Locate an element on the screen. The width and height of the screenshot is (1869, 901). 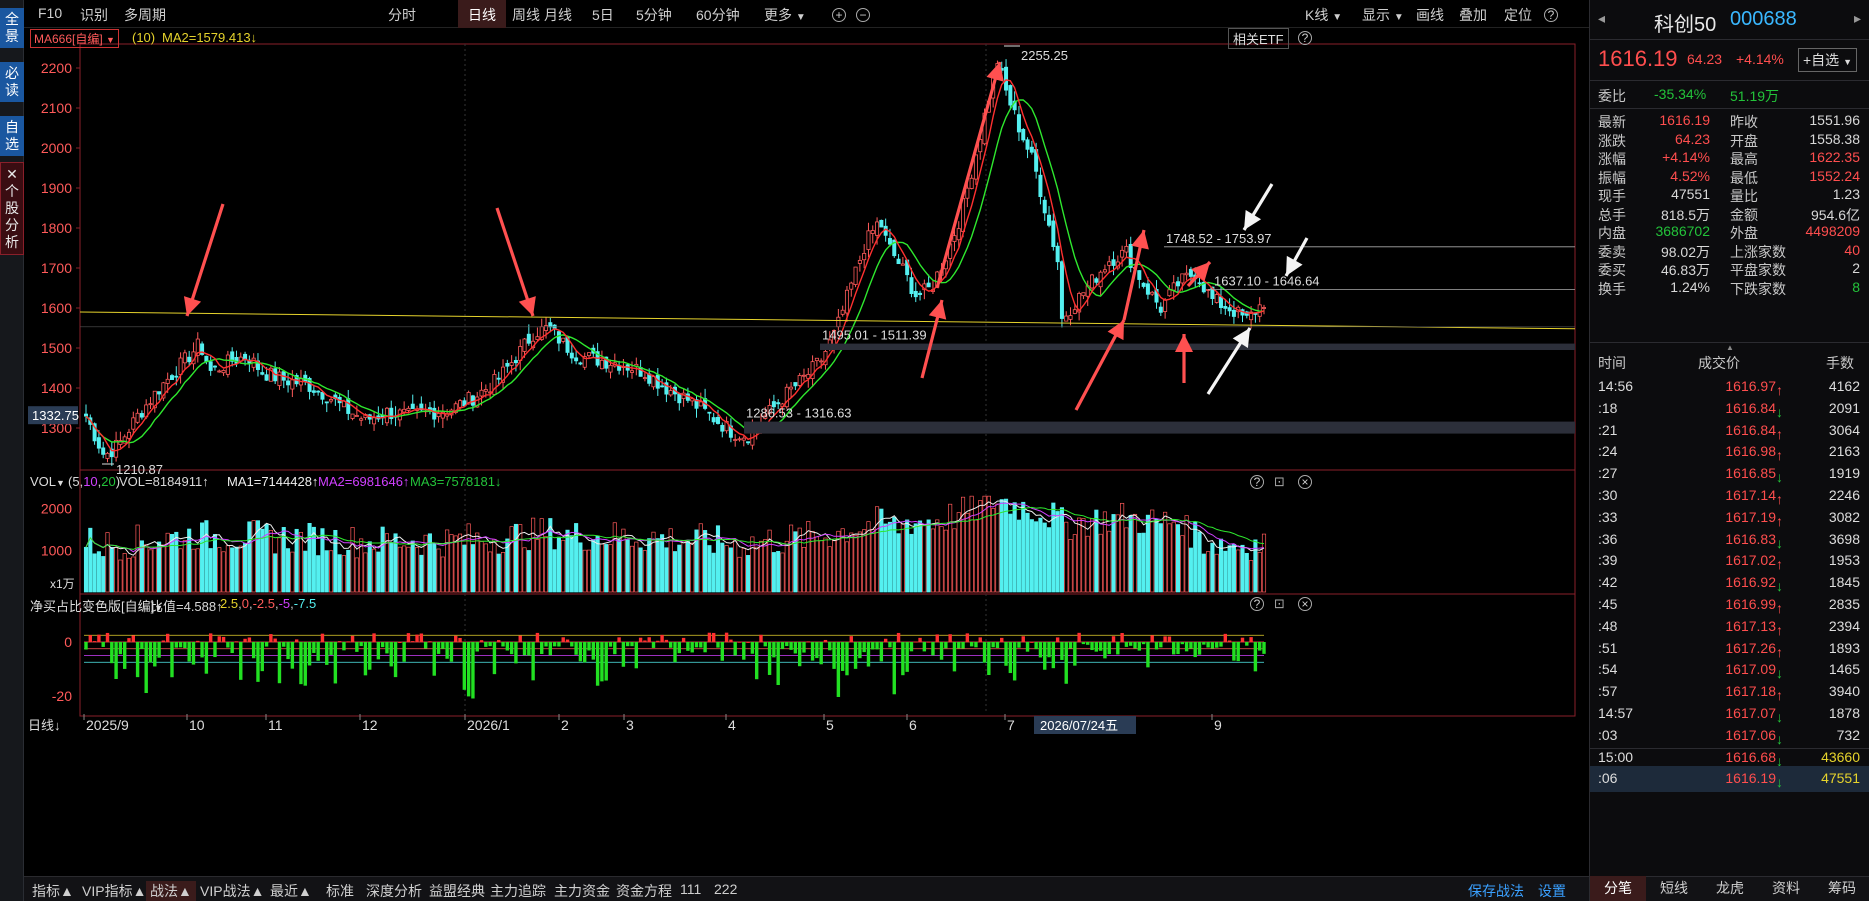
link-main-funds: 主力资金 is located at coordinates (582, 891).